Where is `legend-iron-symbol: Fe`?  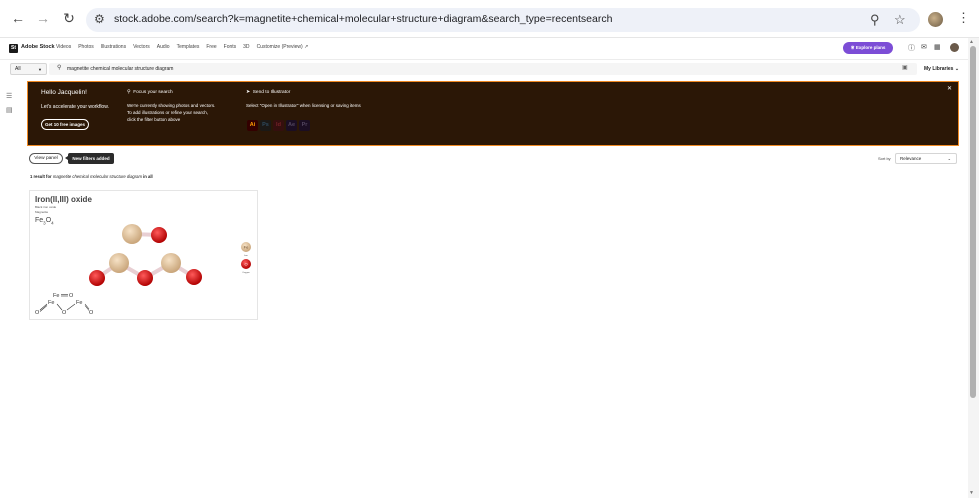
legend-iron-symbol: Fe is located at coordinates (246, 247).